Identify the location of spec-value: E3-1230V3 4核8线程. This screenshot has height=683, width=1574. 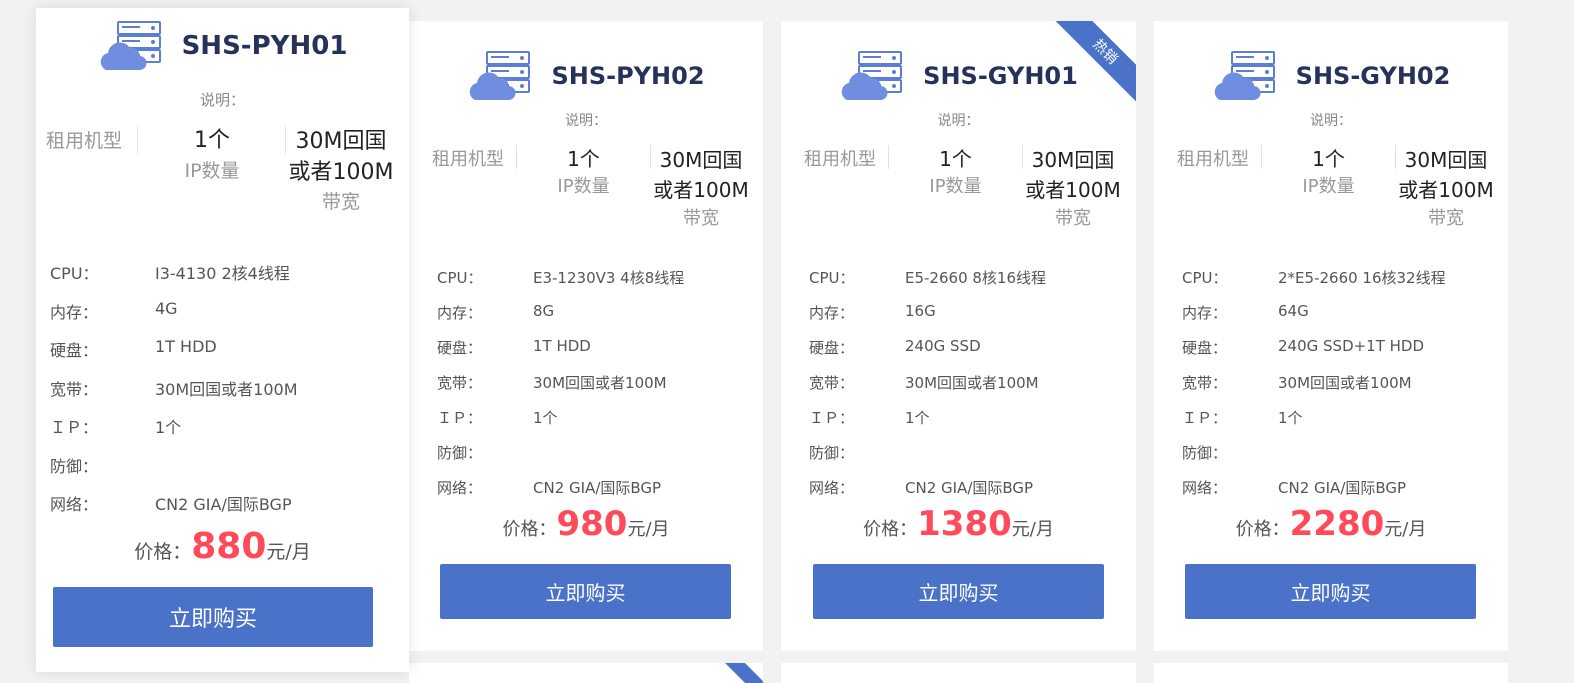
(609, 278).